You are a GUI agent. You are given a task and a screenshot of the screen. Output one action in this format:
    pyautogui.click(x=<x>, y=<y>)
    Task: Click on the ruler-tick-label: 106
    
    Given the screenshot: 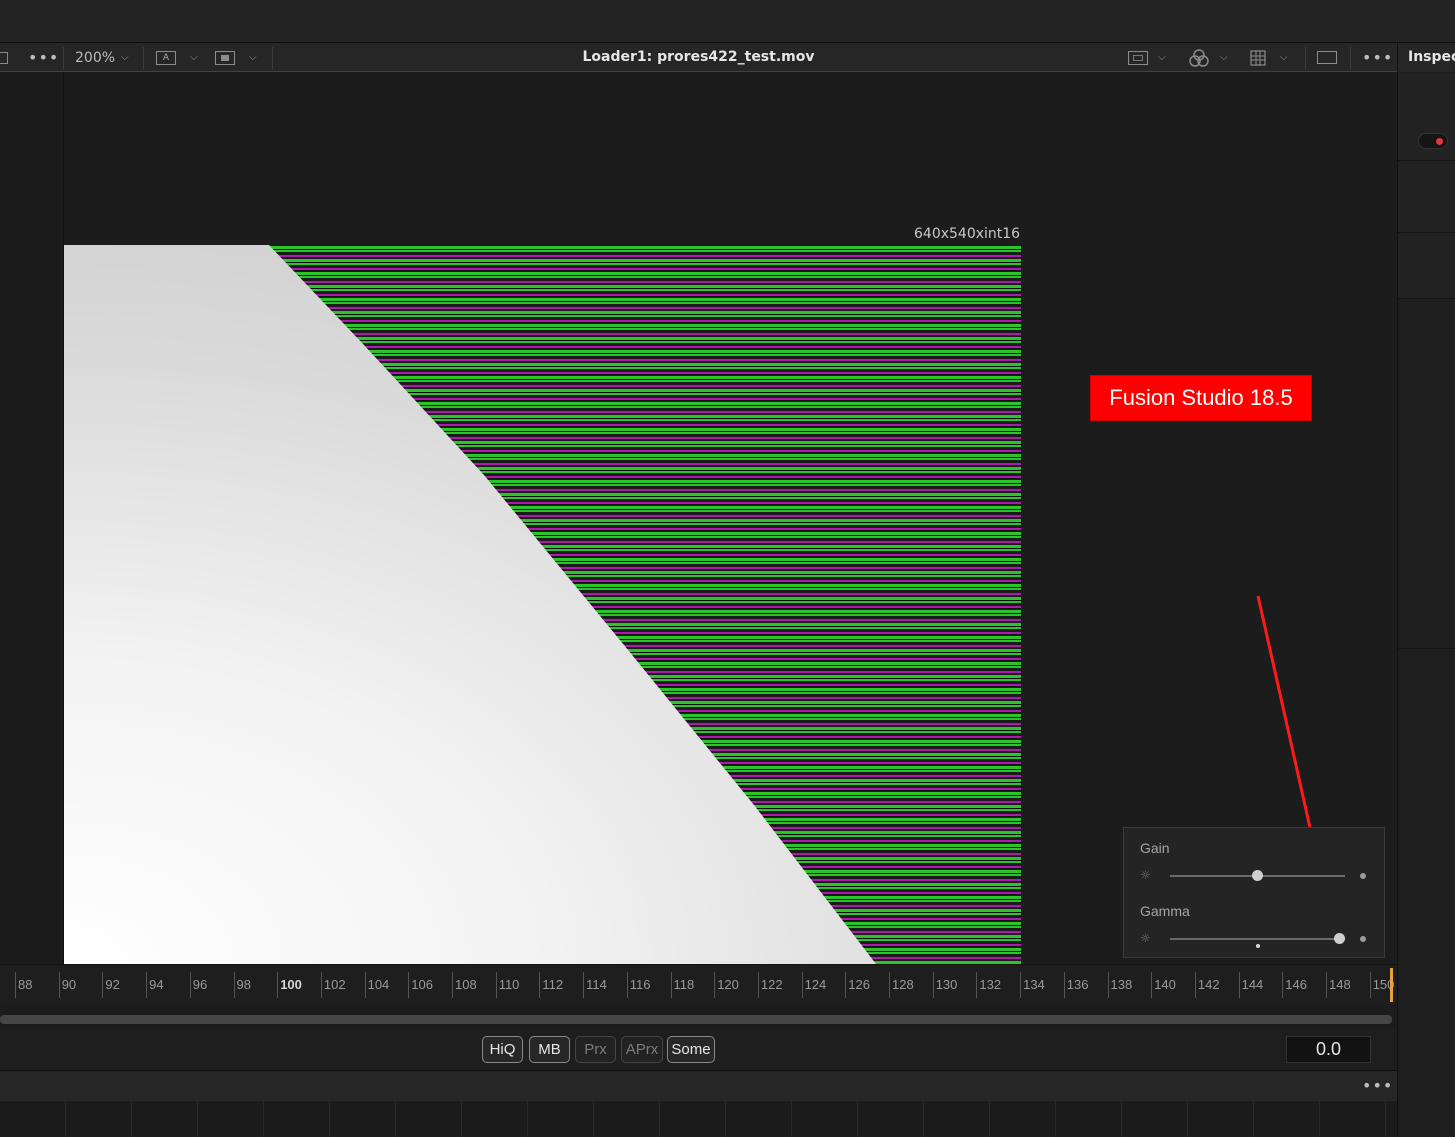 What is the action you would take?
    pyautogui.click(x=422, y=984)
    